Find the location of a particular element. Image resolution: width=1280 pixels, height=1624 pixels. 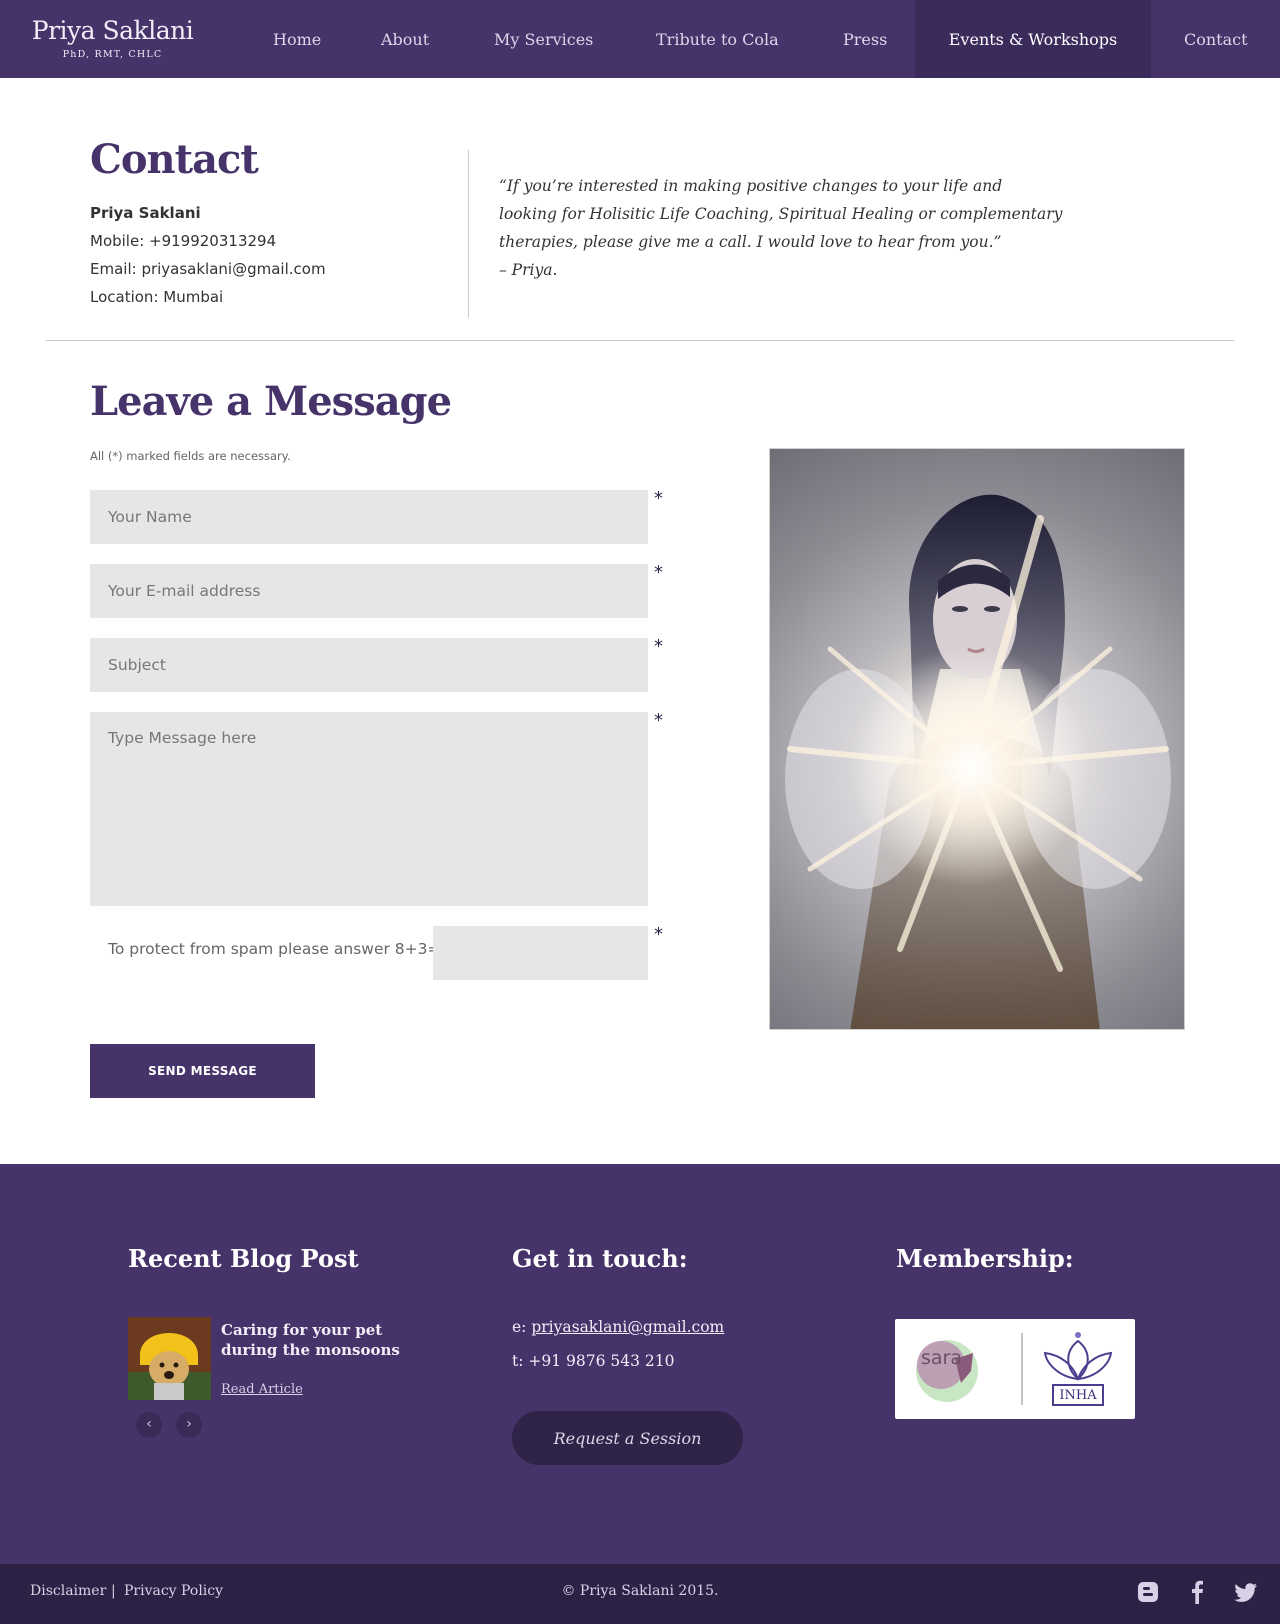

section-divider is located at coordinates (640, 340).